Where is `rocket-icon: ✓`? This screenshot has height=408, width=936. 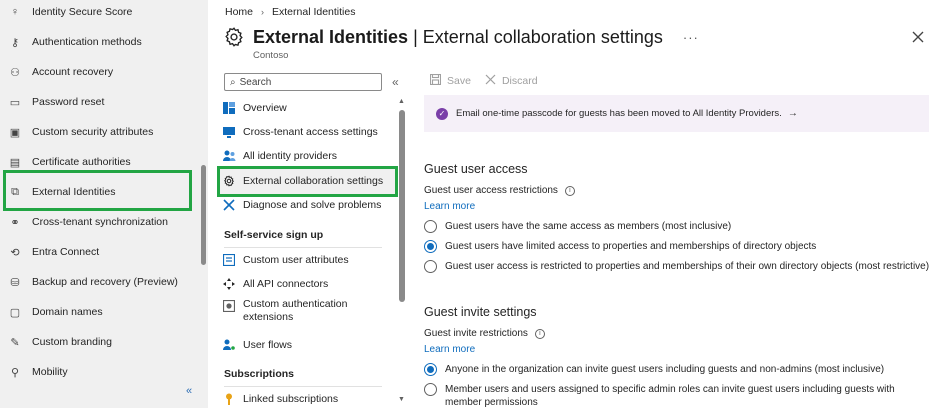 rocket-icon: ✓ is located at coordinates (442, 113).